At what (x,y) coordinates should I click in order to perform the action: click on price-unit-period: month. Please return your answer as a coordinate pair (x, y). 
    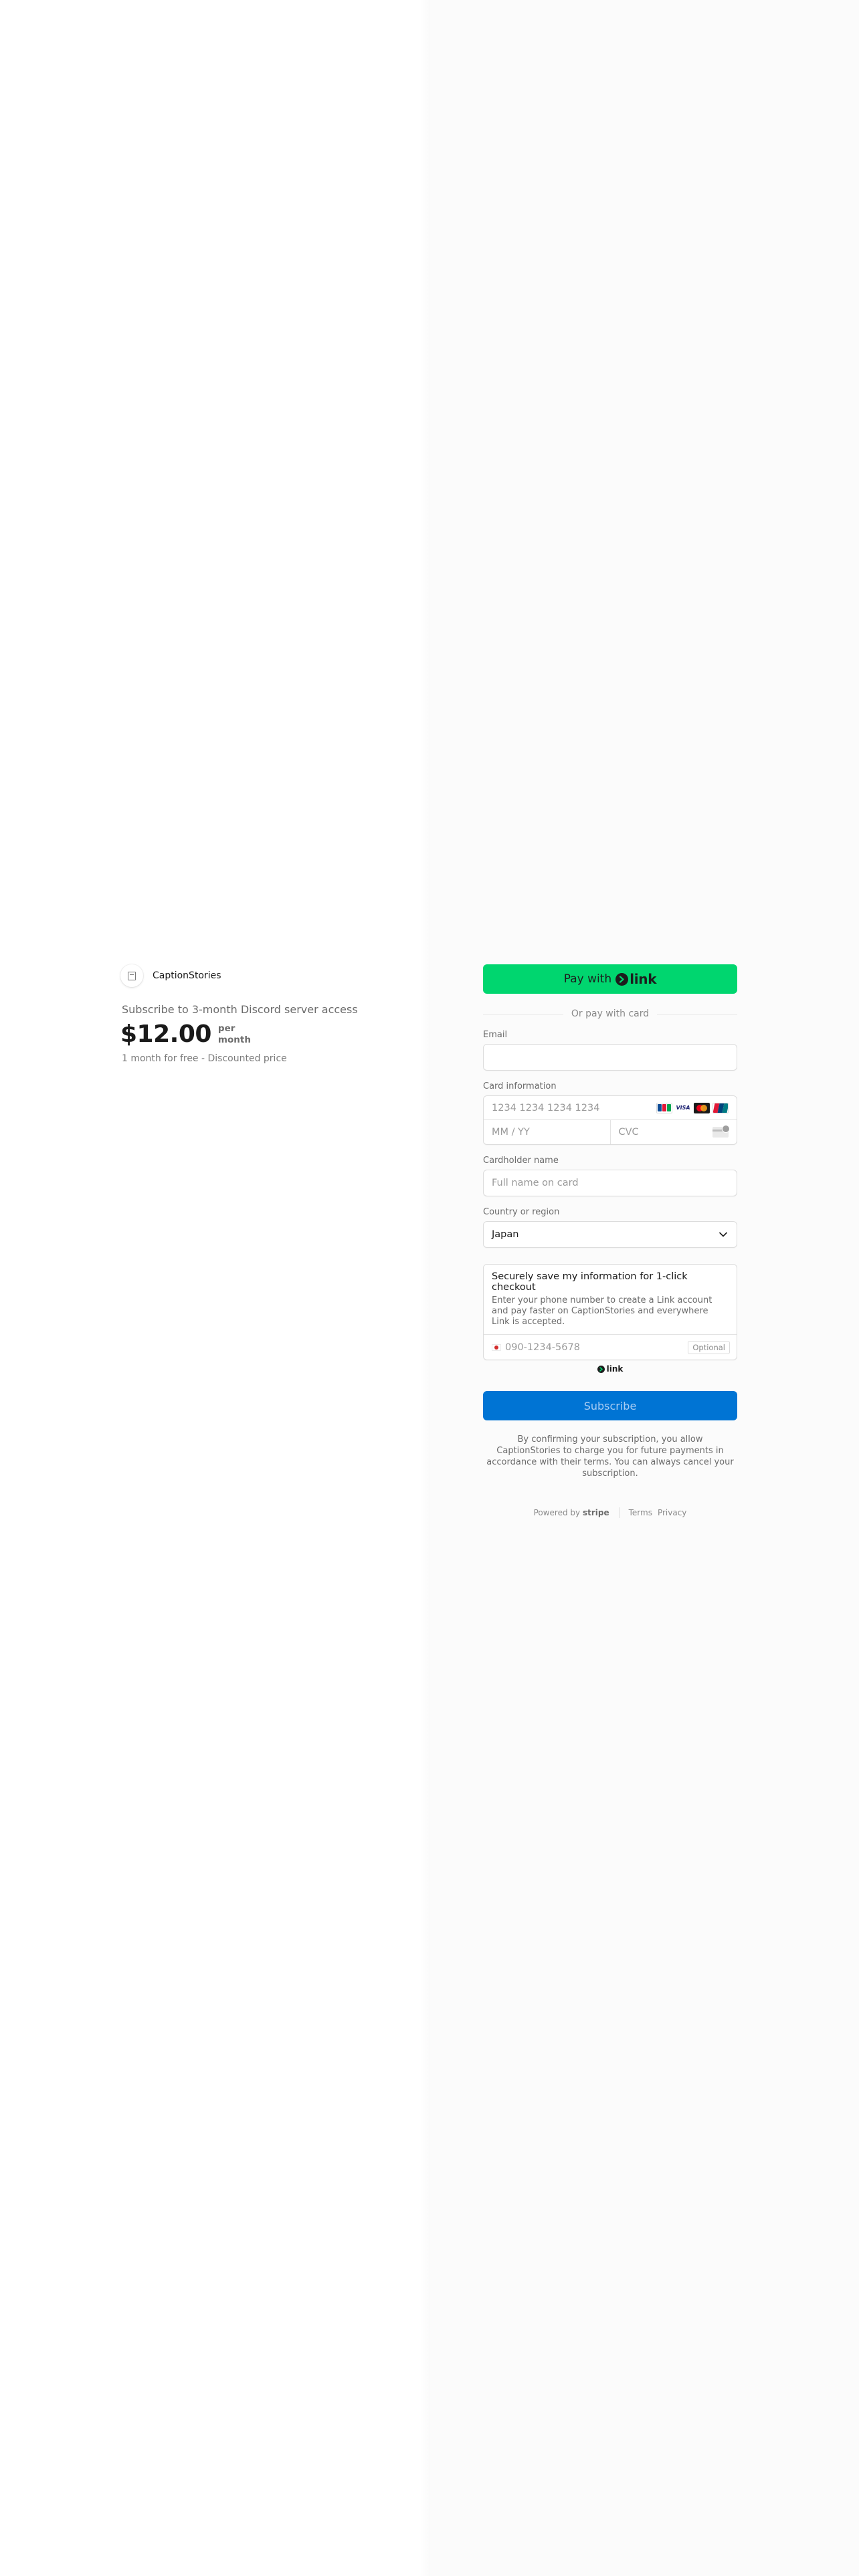
    Looking at the image, I should click on (234, 1039).